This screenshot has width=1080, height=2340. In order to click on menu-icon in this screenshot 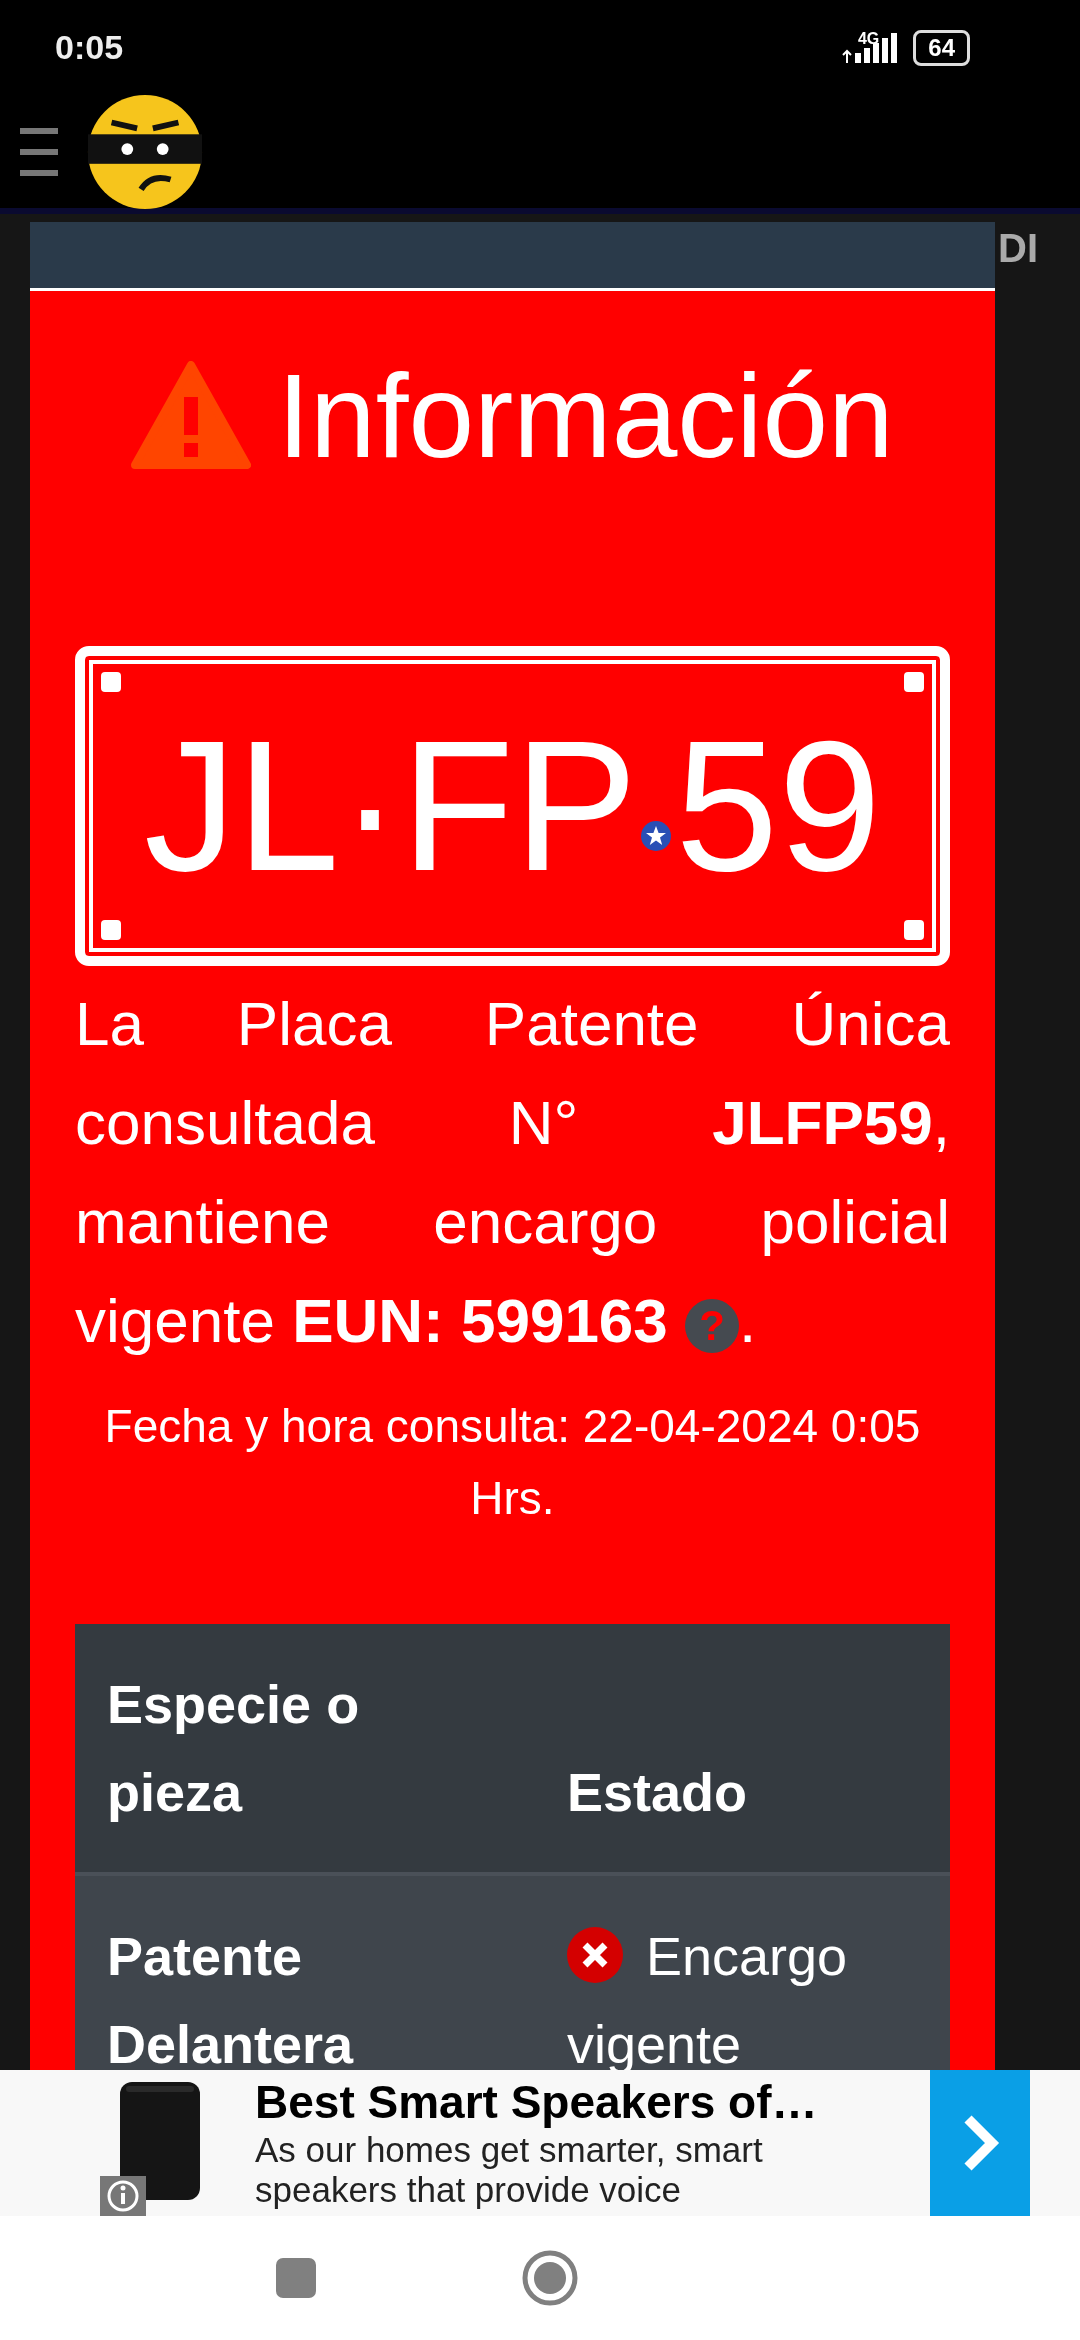, I will do `click(39, 151)`.